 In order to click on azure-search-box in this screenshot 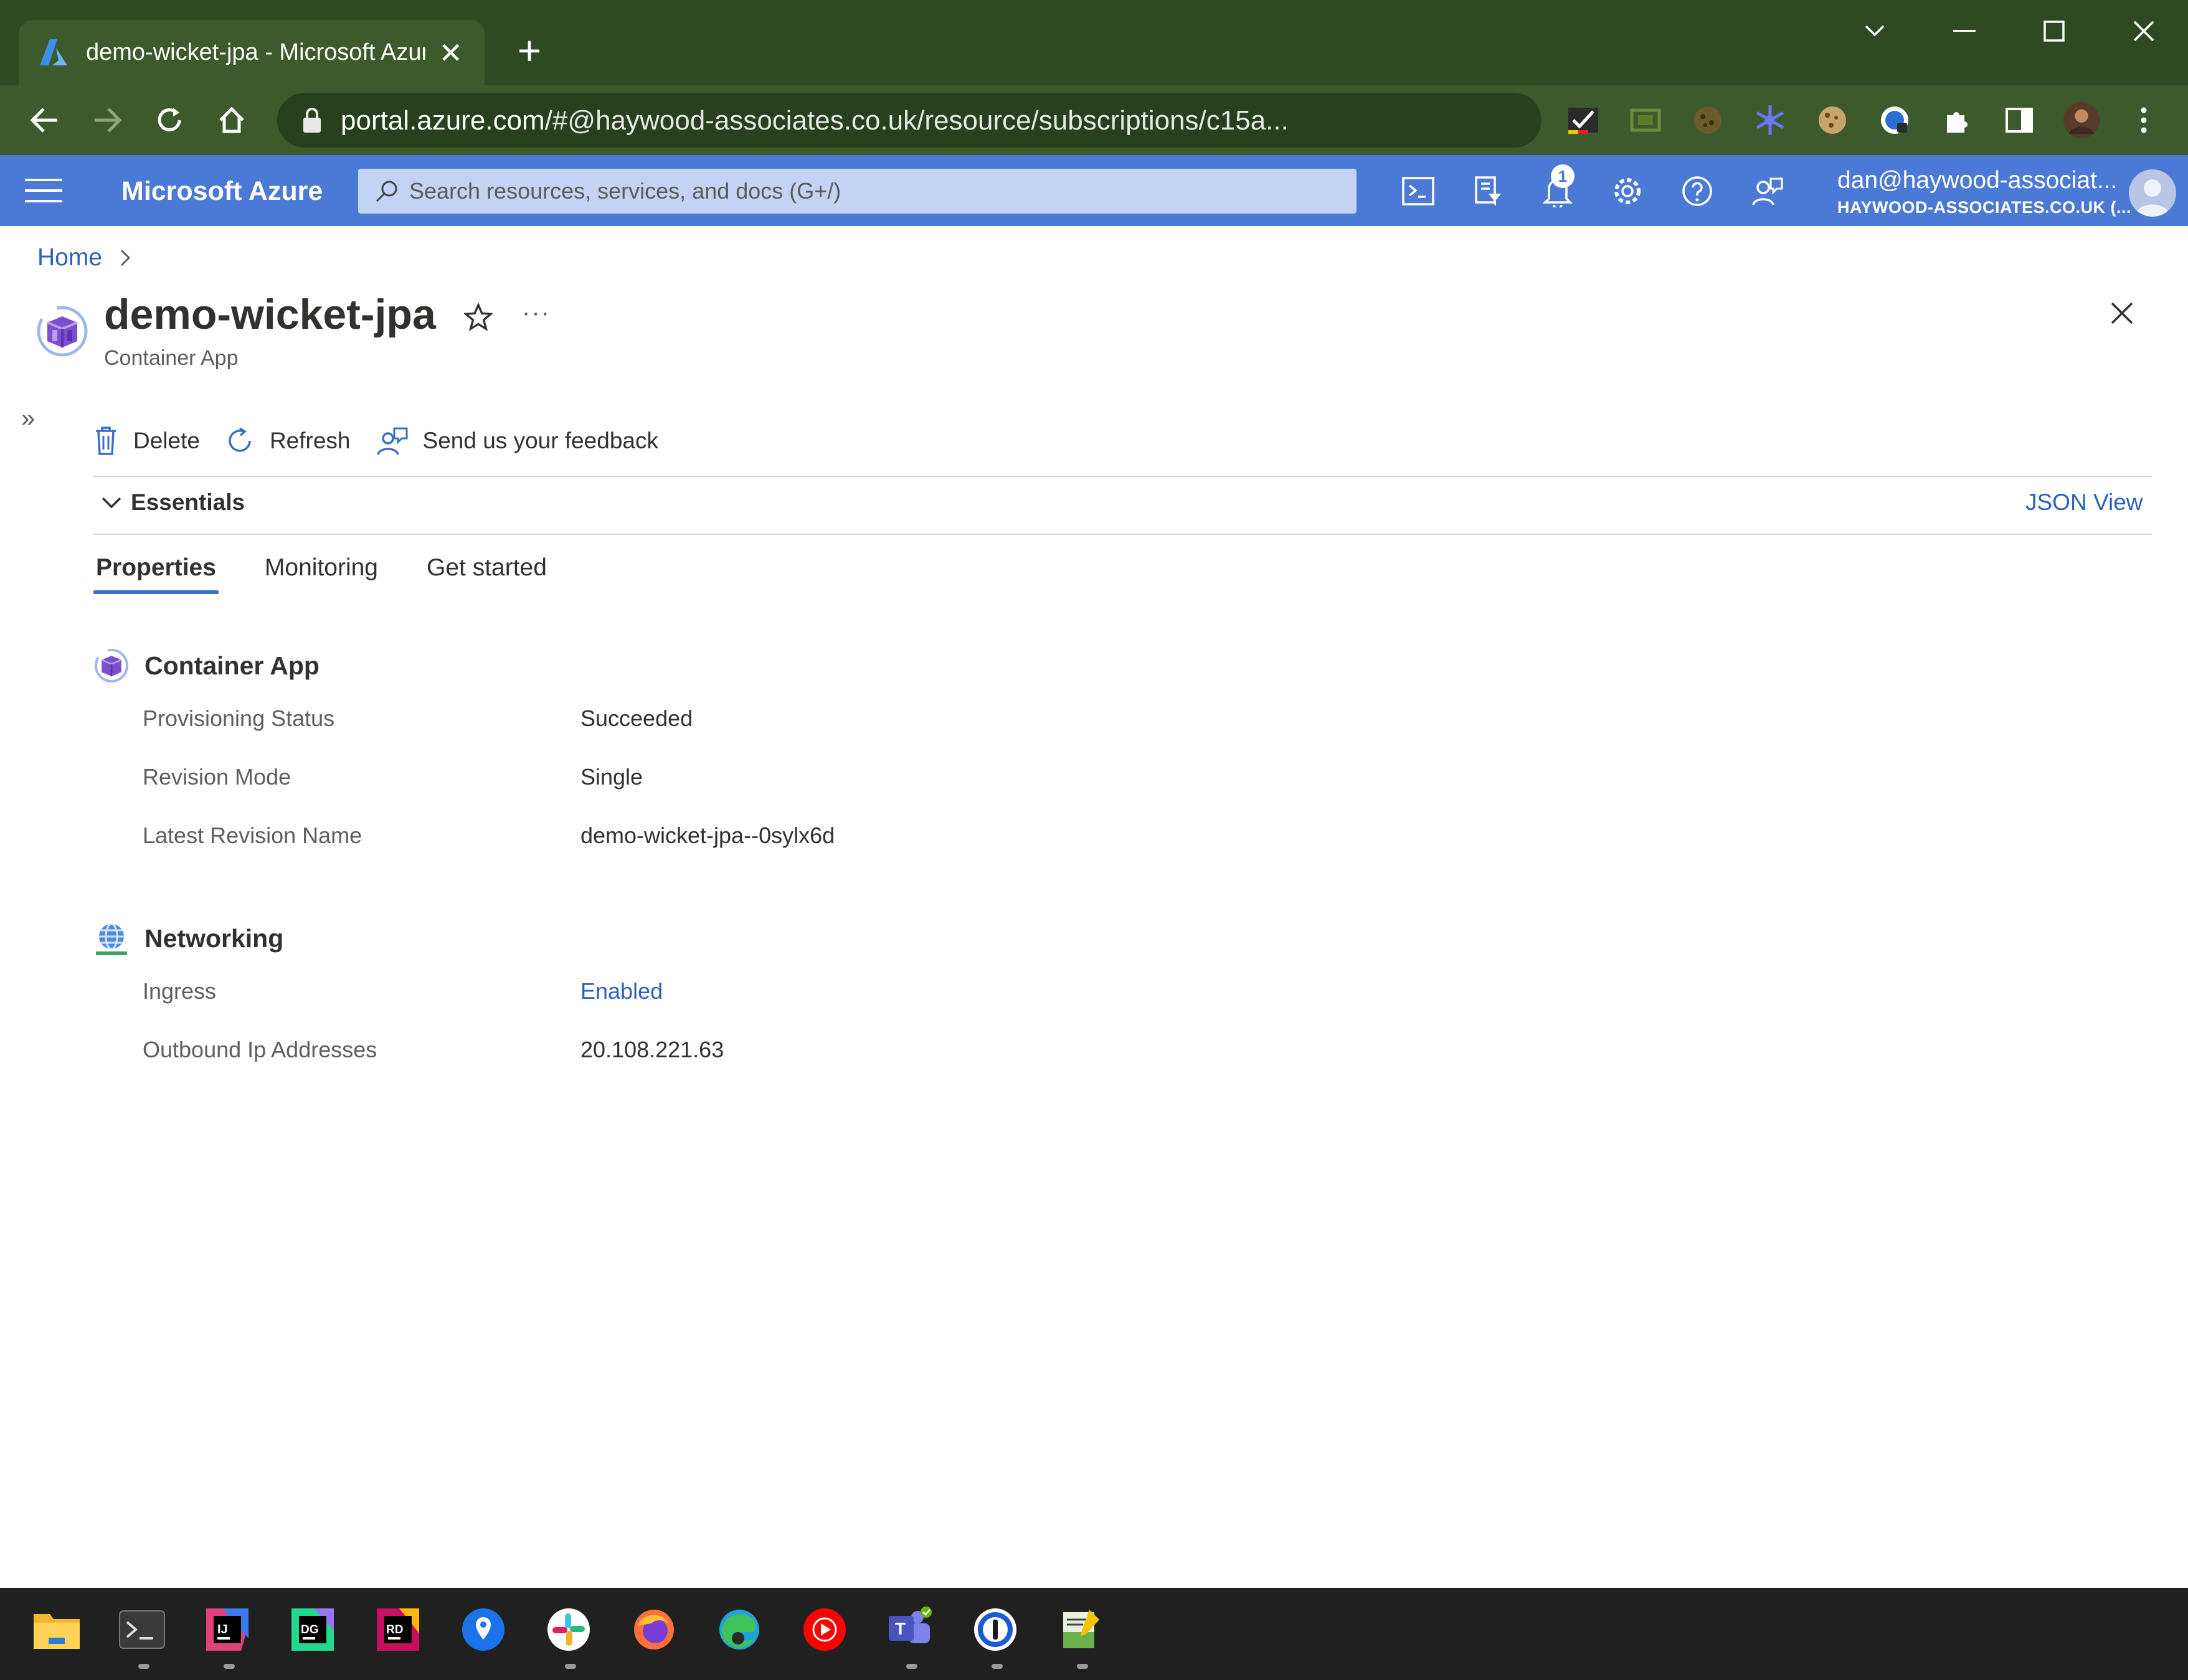, I will do `click(858, 191)`.